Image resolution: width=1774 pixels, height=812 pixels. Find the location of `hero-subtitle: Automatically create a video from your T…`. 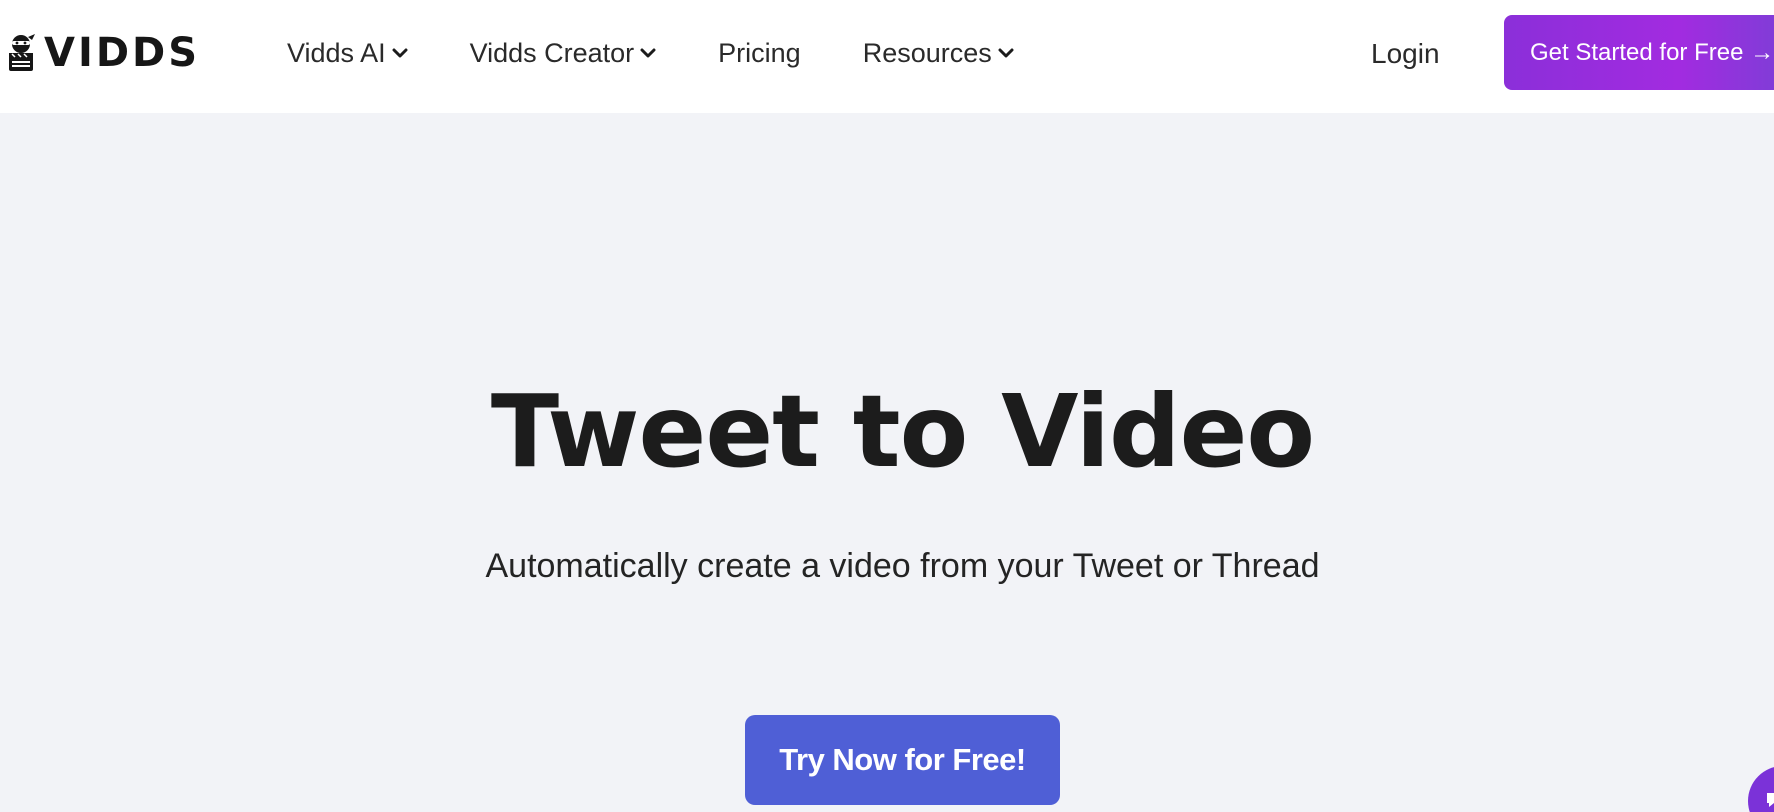

hero-subtitle: Automatically create a video from your T… is located at coordinates (902, 566).